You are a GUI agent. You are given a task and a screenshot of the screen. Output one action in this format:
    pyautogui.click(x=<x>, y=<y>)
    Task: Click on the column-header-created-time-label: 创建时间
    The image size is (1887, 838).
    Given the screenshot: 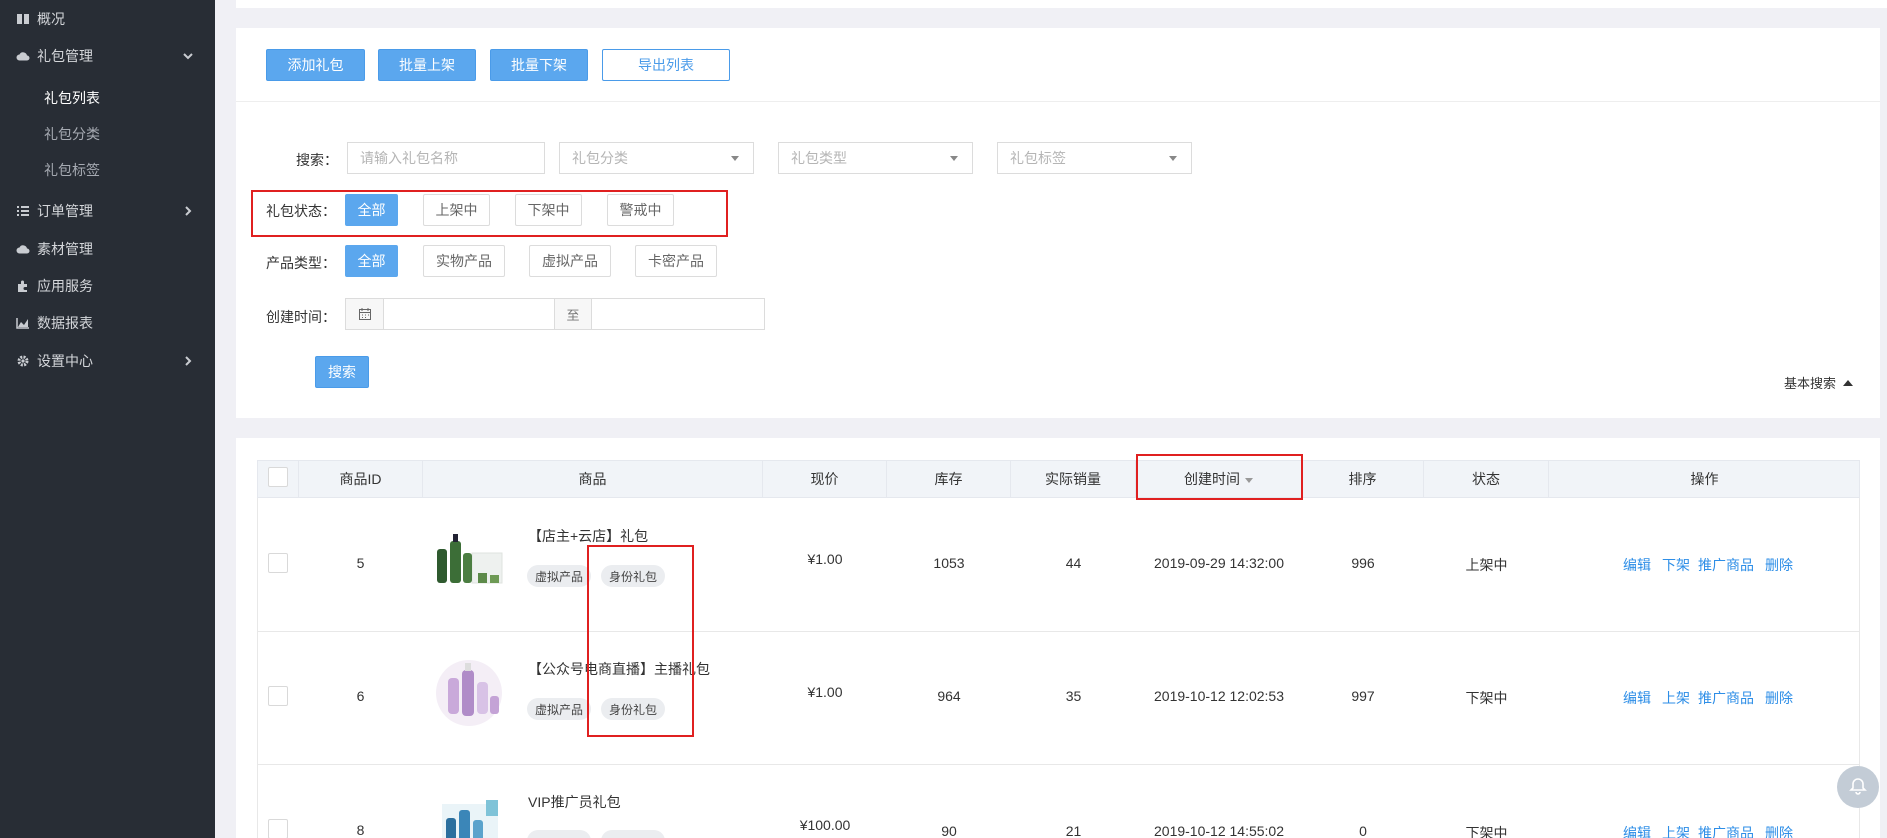 What is the action you would take?
    pyautogui.click(x=1212, y=479)
    